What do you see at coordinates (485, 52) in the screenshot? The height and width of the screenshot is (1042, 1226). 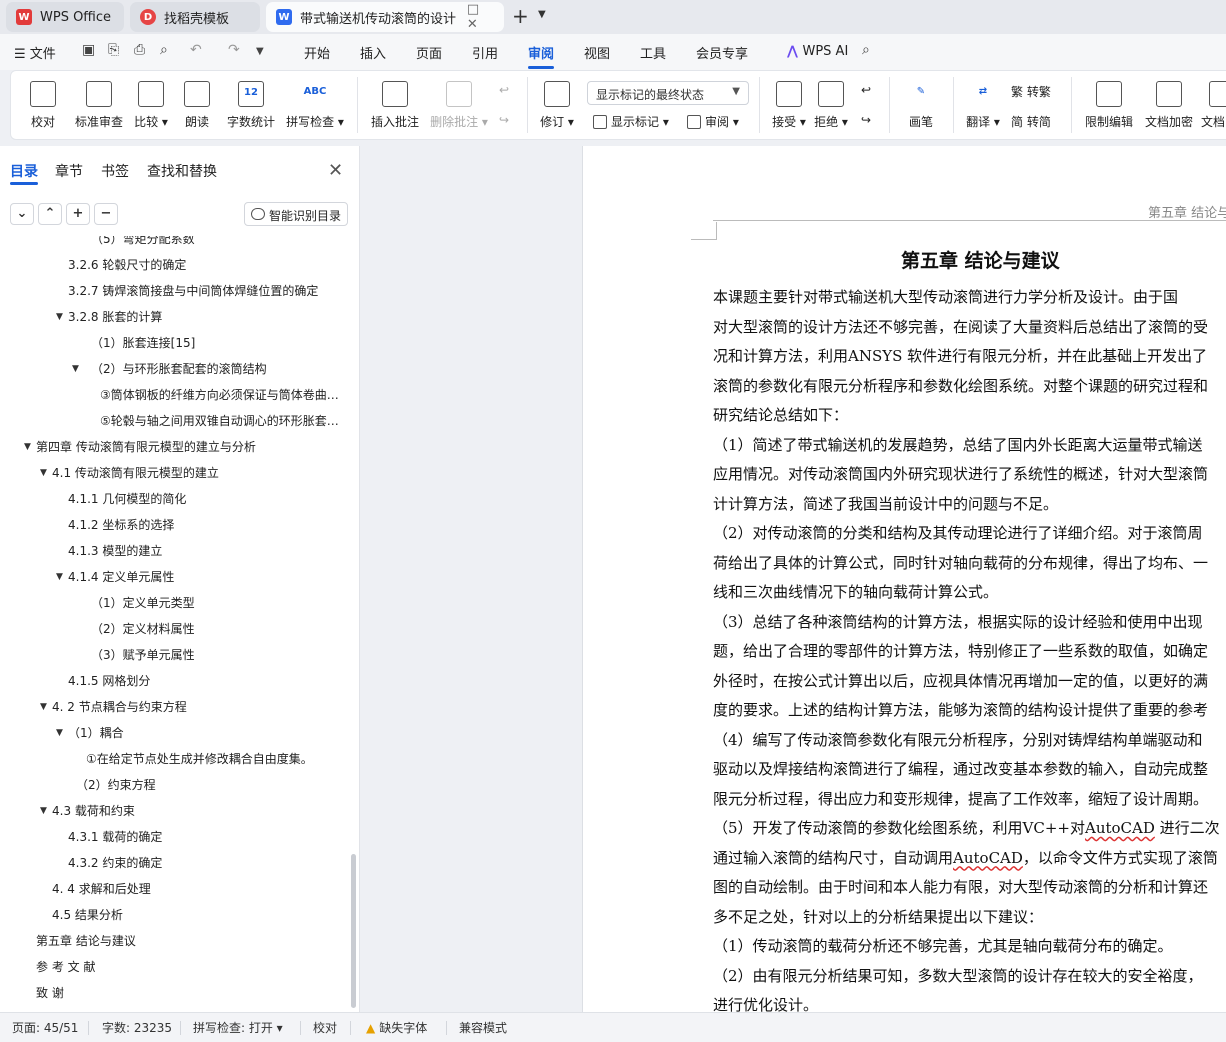 I see `menu-reference: 引用` at bounding box center [485, 52].